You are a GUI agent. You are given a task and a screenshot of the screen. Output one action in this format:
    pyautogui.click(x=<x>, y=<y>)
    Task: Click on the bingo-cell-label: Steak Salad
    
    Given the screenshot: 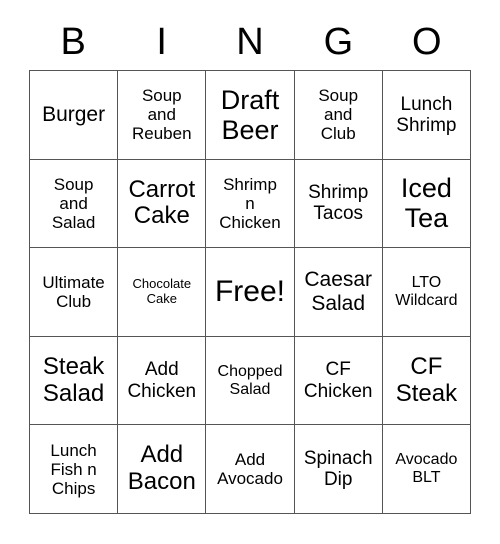 What is the action you would take?
    pyautogui.click(x=73, y=379)
    